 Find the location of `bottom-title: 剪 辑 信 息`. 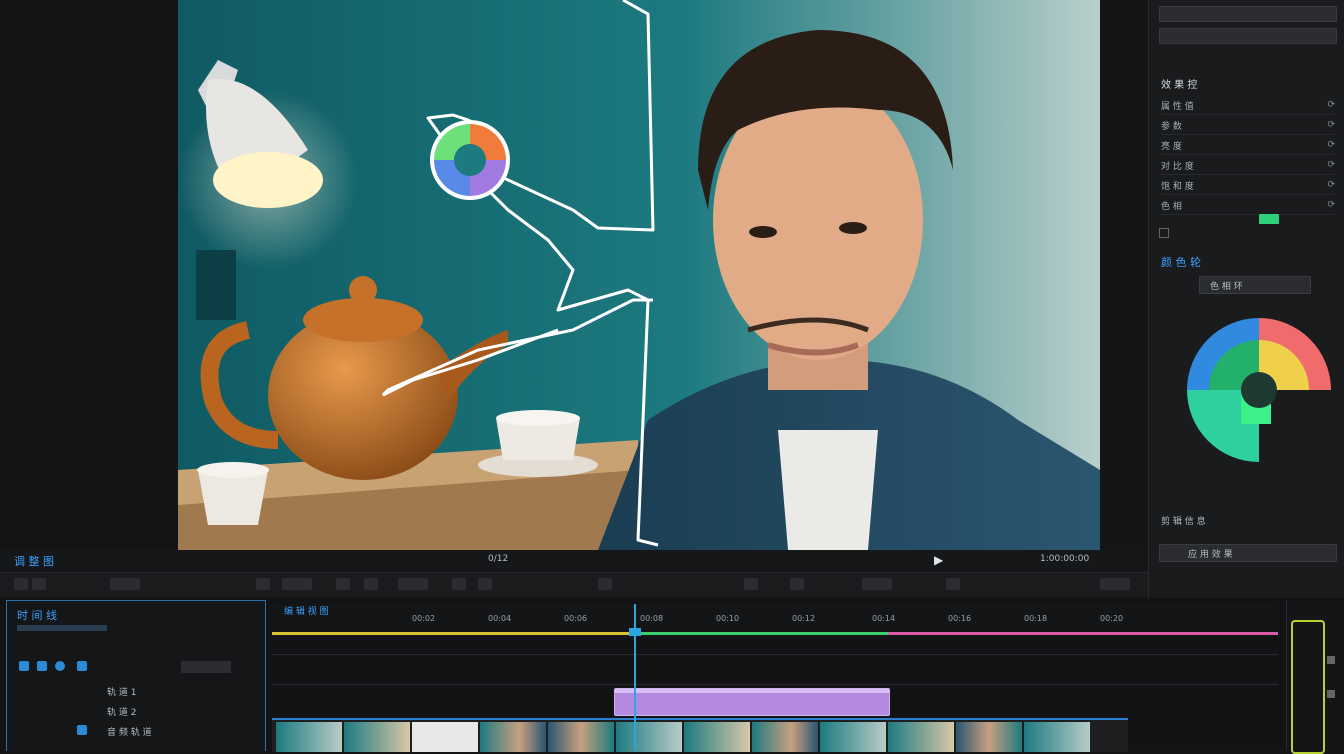

bottom-title: 剪 辑 信 息 is located at coordinates (1183, 522).